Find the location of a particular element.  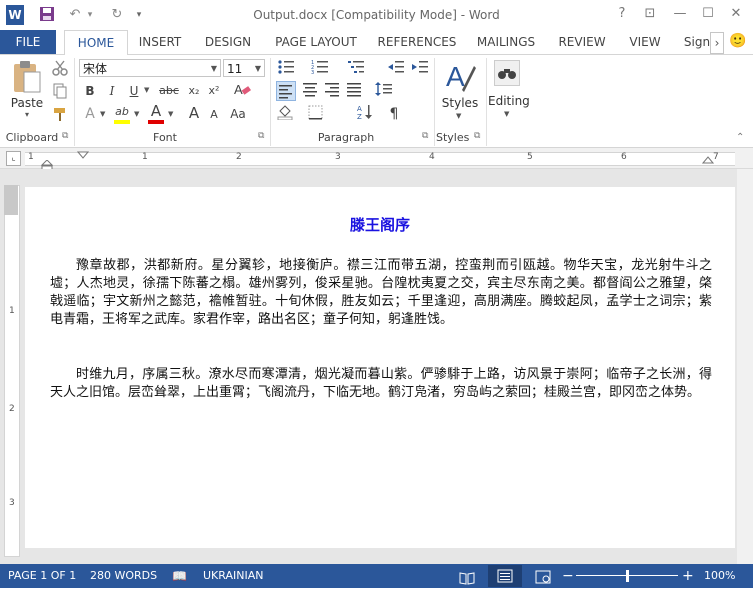

tab-design: DESIGN is located at coordinates (228, 42).